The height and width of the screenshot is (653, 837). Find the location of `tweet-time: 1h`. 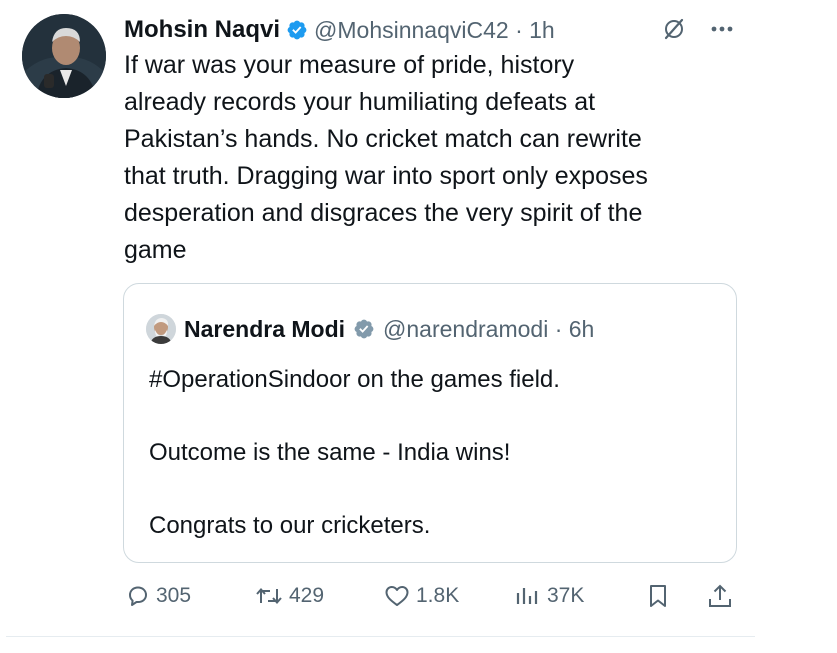

tweet-time: 1h is located at coordinates (542, 29).